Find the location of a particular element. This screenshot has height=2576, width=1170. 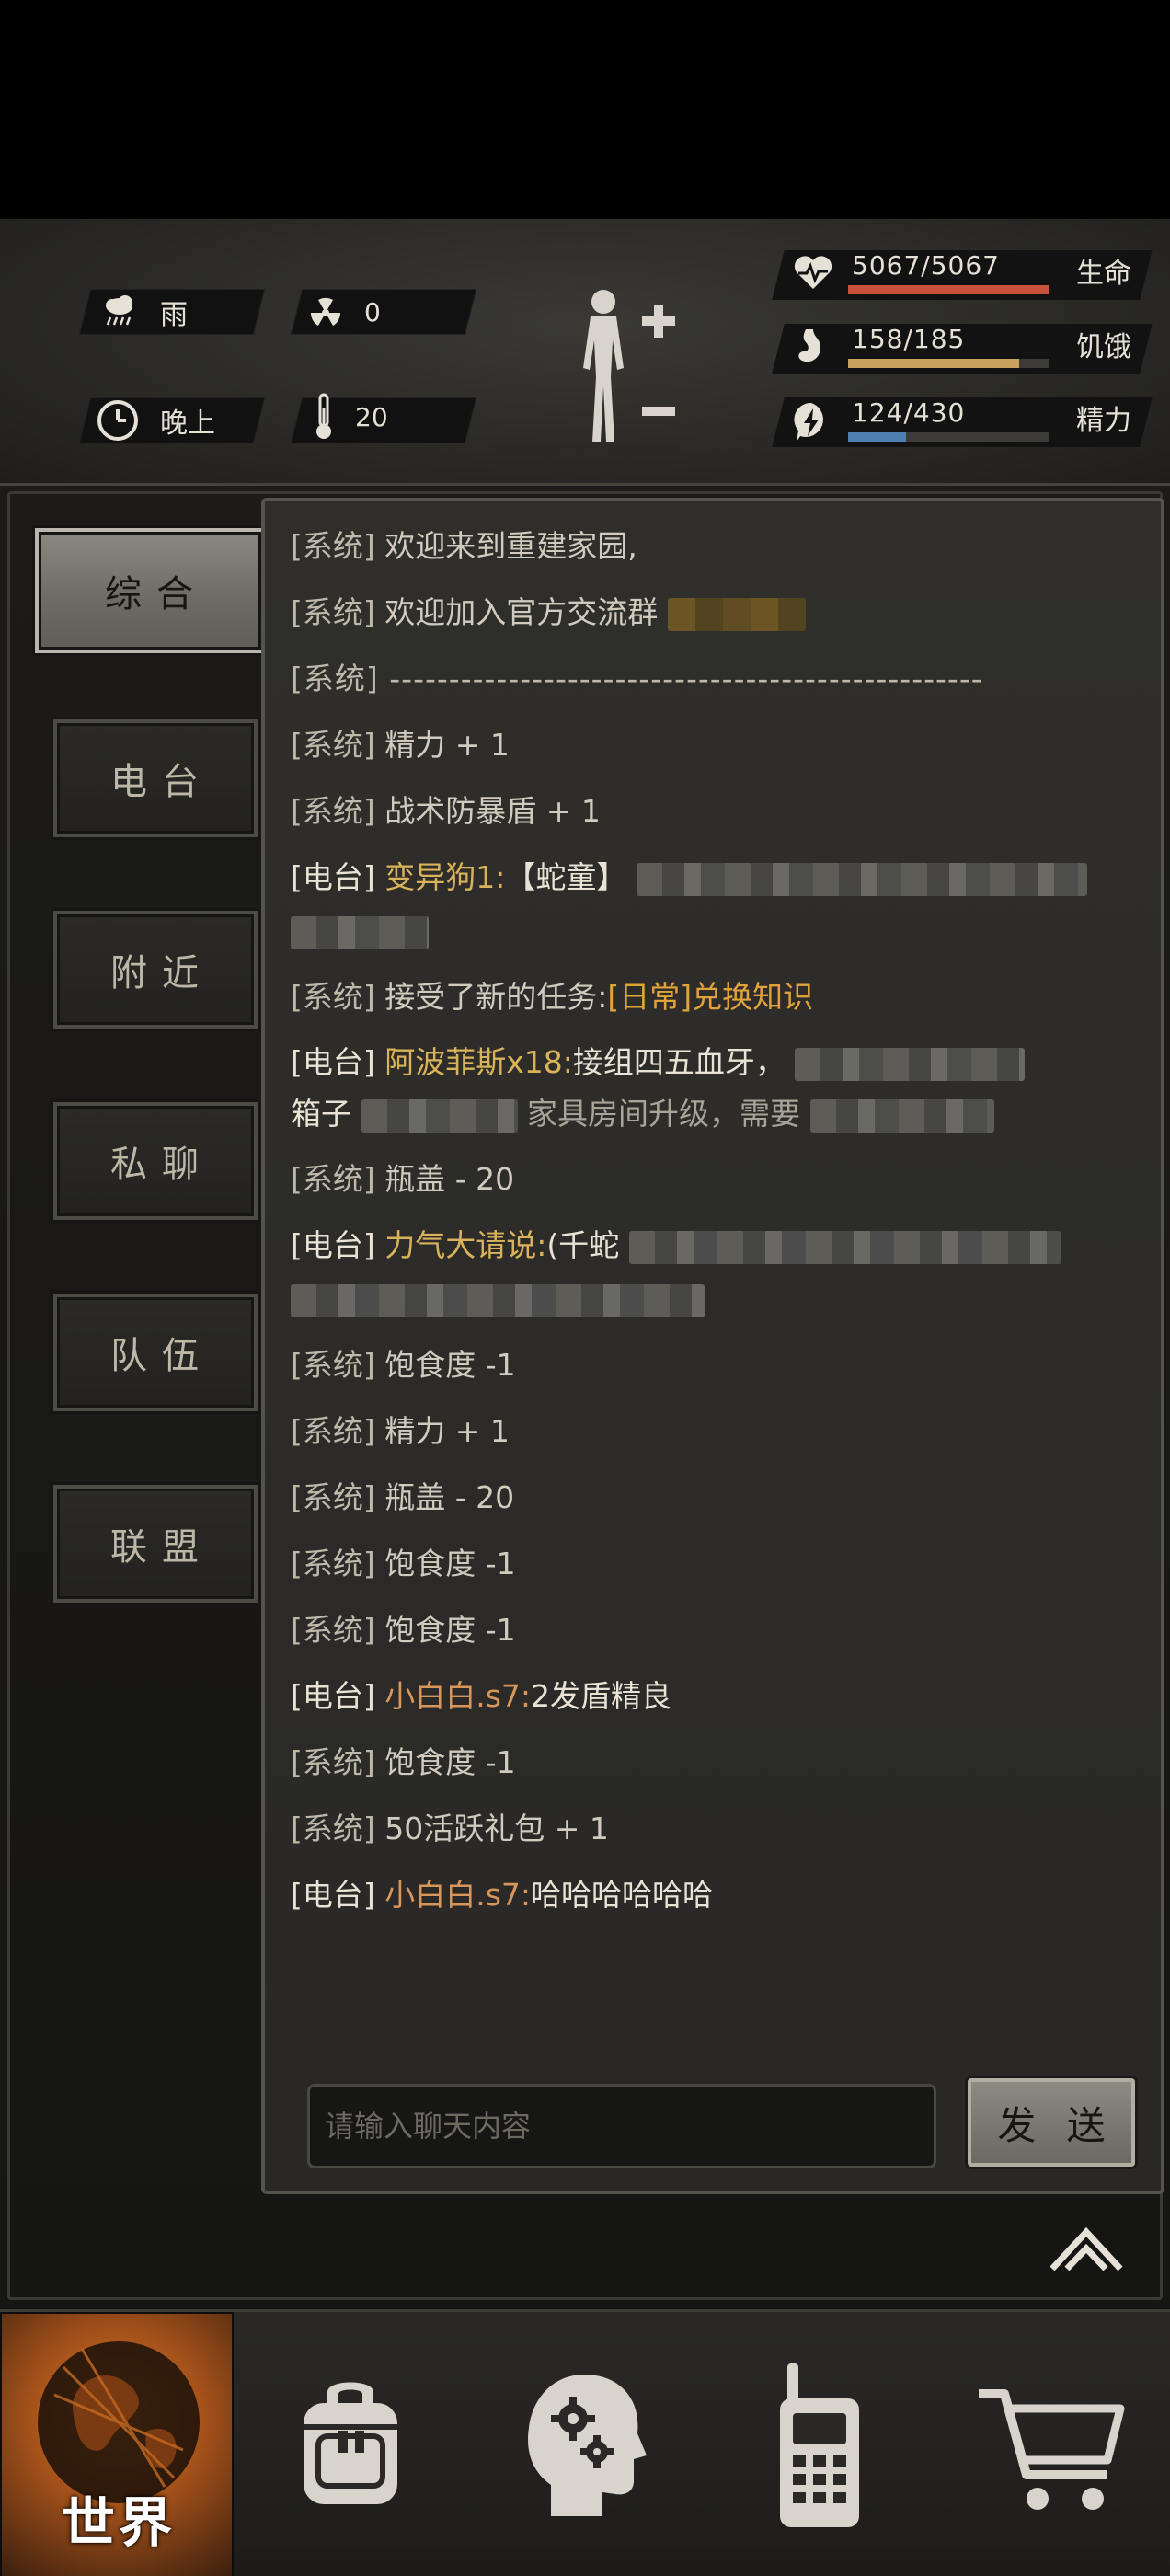

message-text: (千蛇 is located at coordinates (583, 1245).